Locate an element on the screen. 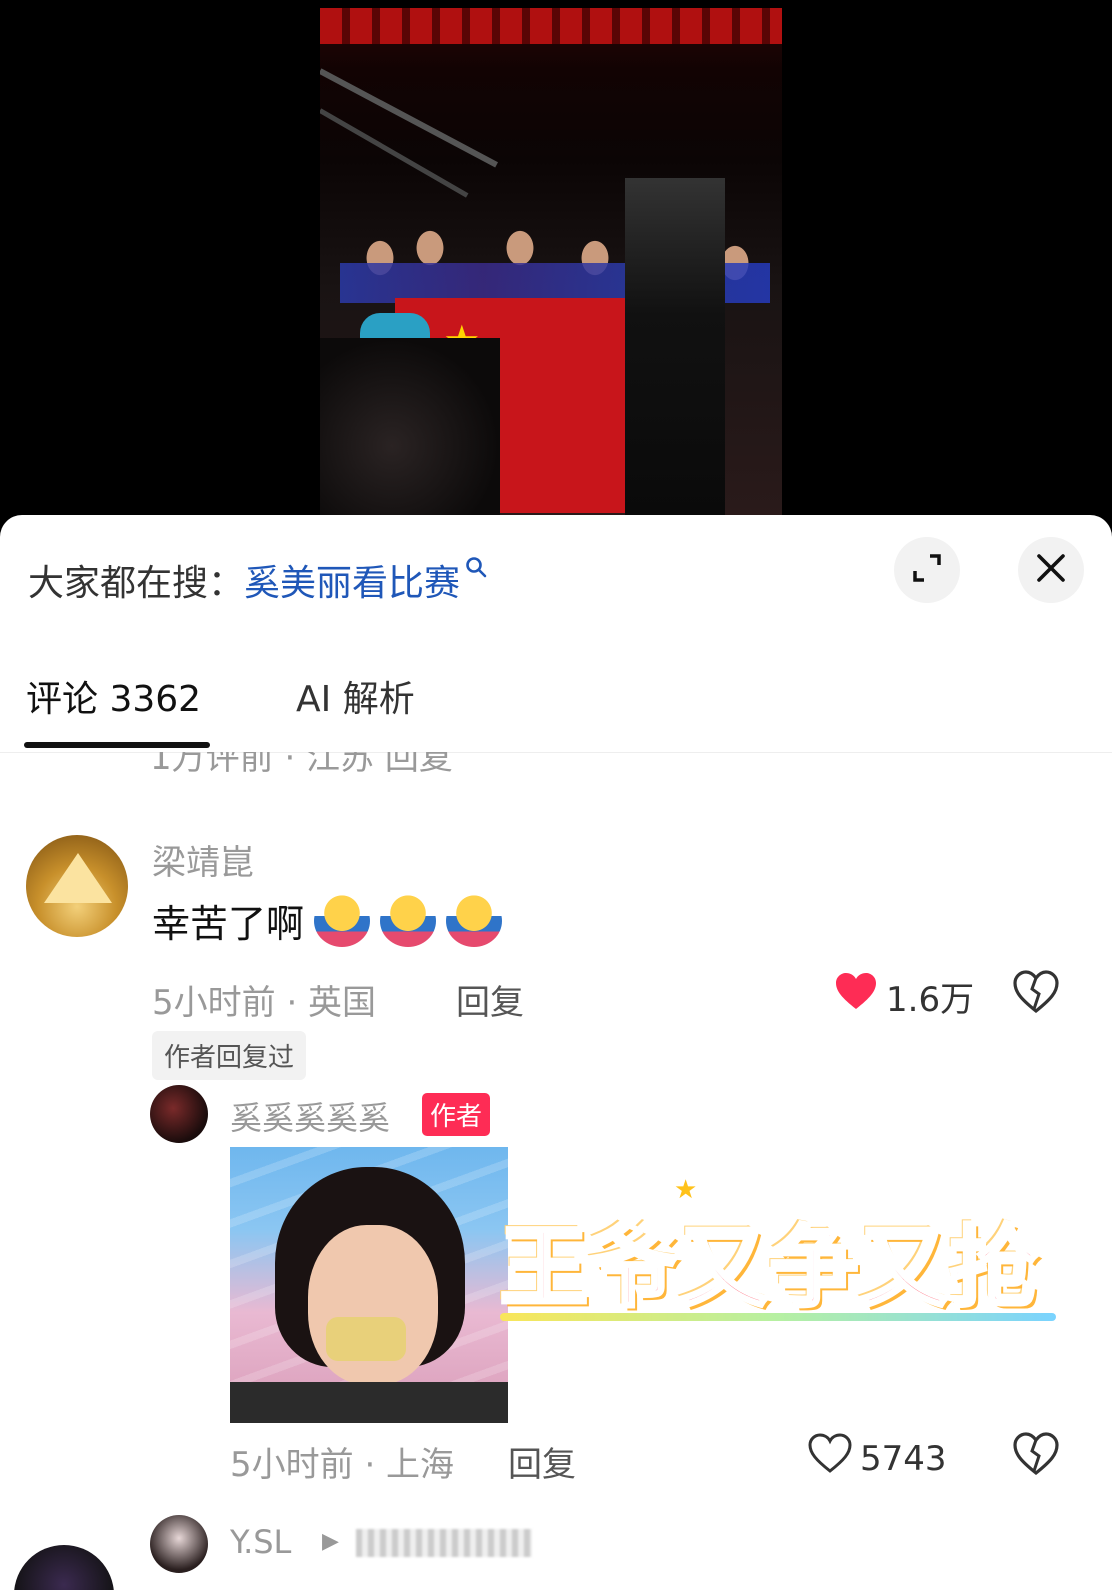 The width and height of the screenshot is (1112, 1590). comment-body: 幸苦了啊 is located at coordinates (327, 920).